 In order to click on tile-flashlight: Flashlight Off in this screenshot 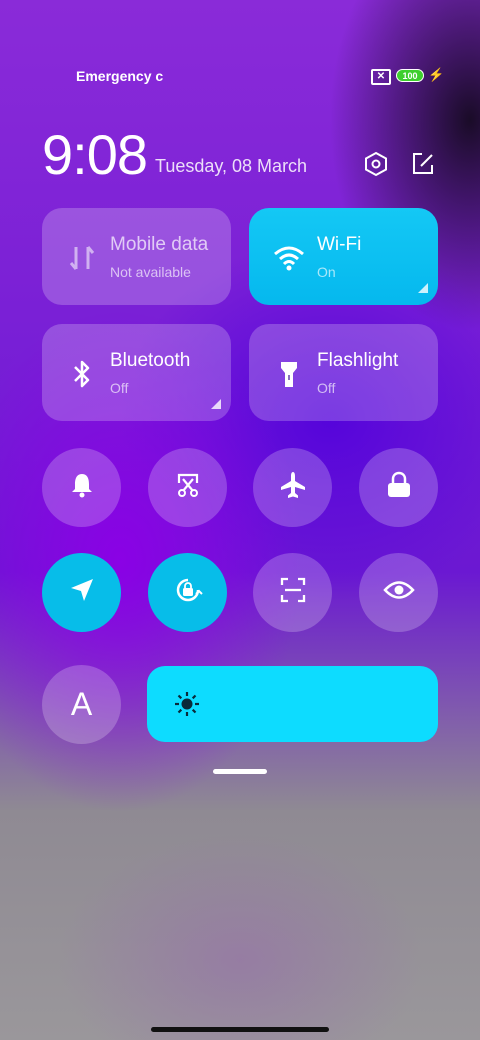, I will do `click(343, 372)`.